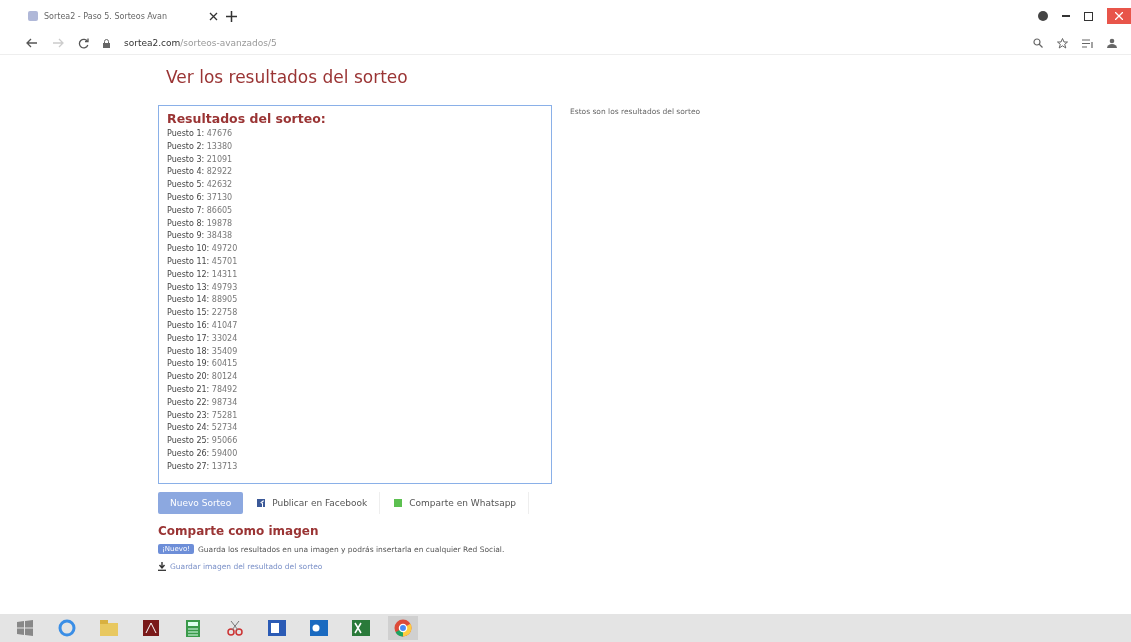 This screenshot has height=642, width=1131. I want to click on result-row-text: Puesto 22: 98734, so click(203, 402).